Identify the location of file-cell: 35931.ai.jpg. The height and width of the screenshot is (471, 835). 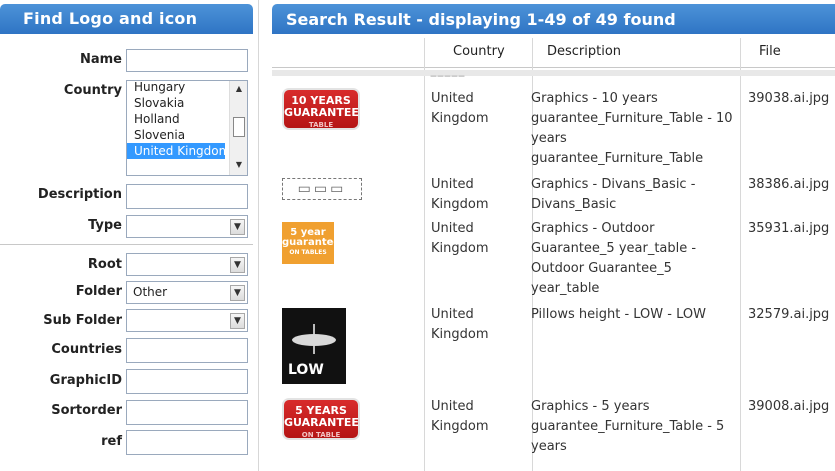
(791, 229).